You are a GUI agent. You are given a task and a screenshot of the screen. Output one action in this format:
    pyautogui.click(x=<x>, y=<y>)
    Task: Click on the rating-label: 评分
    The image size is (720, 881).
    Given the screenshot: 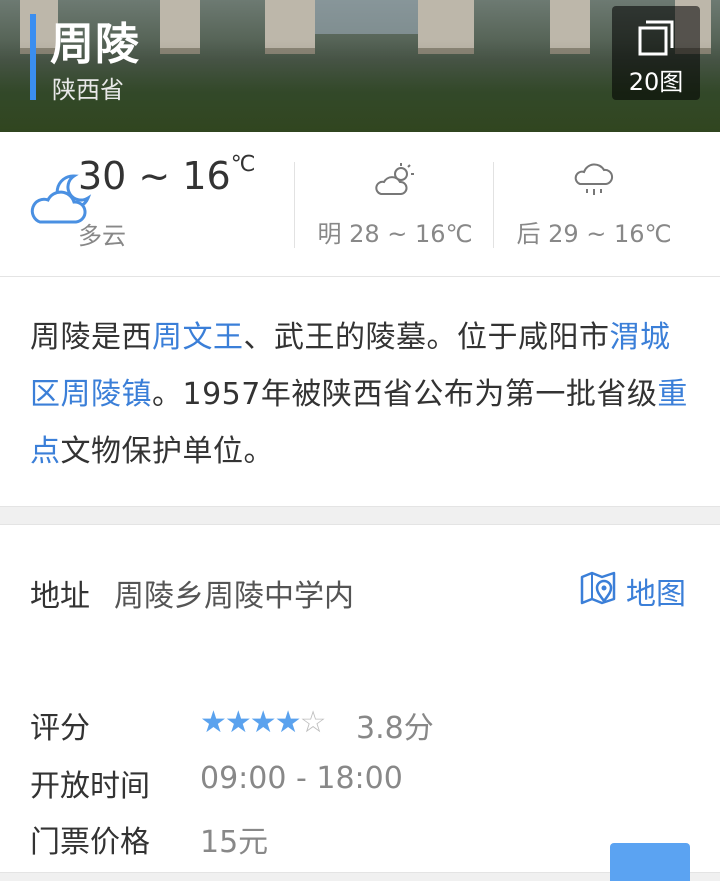 What is the action you would take?
    pyautogui.click(x=60, y=728)
    